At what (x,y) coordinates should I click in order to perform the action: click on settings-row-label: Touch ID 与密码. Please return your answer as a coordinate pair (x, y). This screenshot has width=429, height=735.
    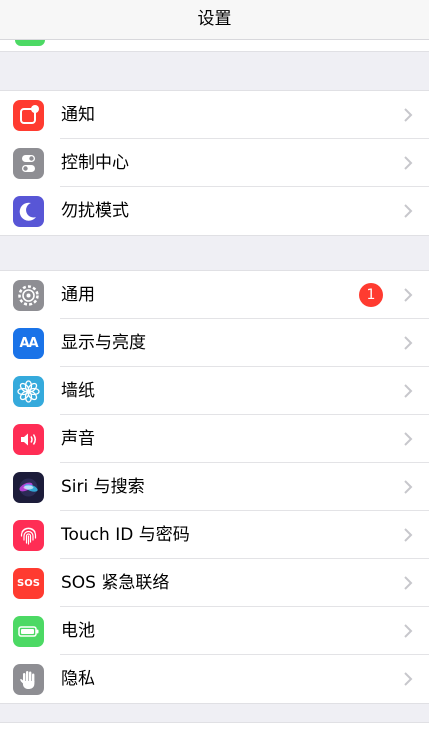
    Looking at the image, I should click on (125, 535).